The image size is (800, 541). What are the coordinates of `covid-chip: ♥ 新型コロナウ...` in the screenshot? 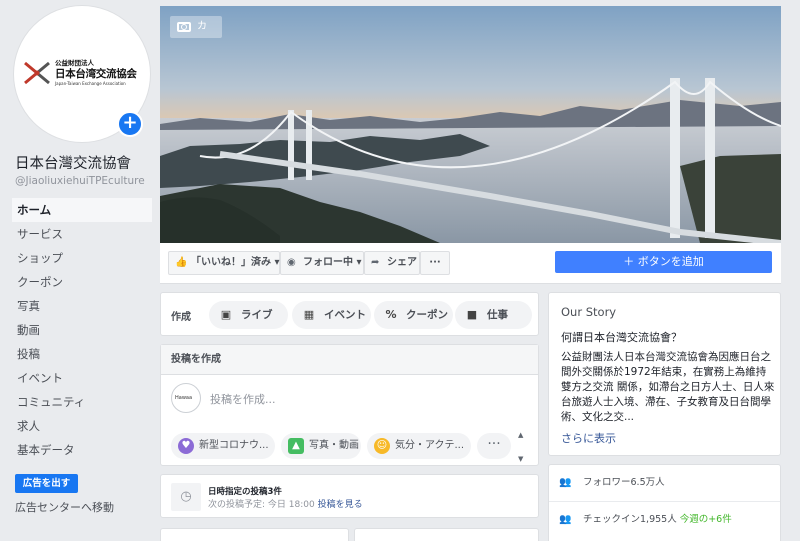 It's located at (223, 446).